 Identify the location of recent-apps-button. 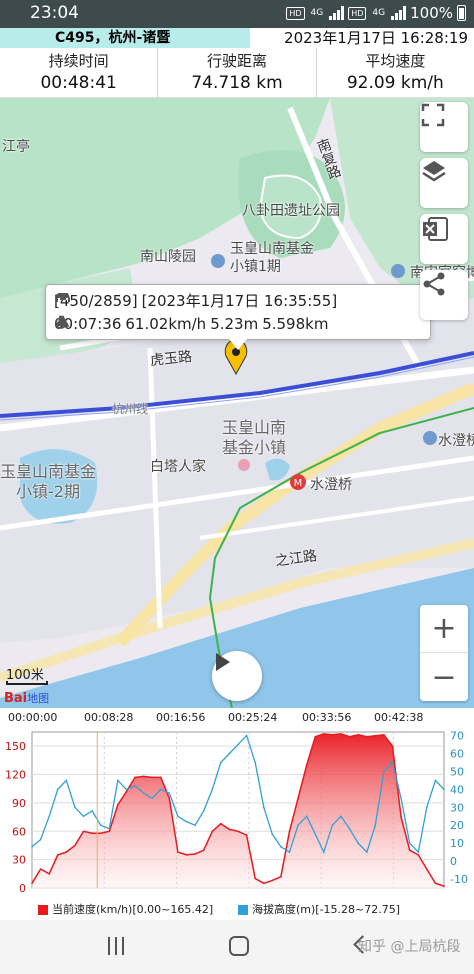
(116, 946).